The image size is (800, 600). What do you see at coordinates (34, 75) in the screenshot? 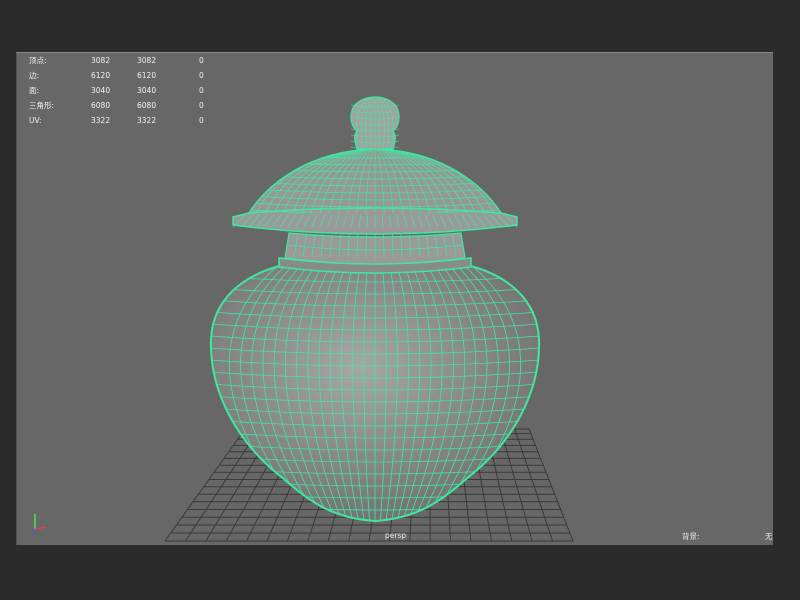
I see `hud-label: 边:` at bounding box center [34, 75].